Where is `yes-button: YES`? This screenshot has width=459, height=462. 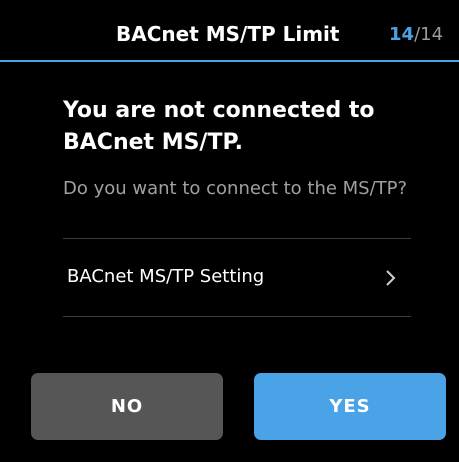
yes-button: YES is located at coordinates (350, 406).